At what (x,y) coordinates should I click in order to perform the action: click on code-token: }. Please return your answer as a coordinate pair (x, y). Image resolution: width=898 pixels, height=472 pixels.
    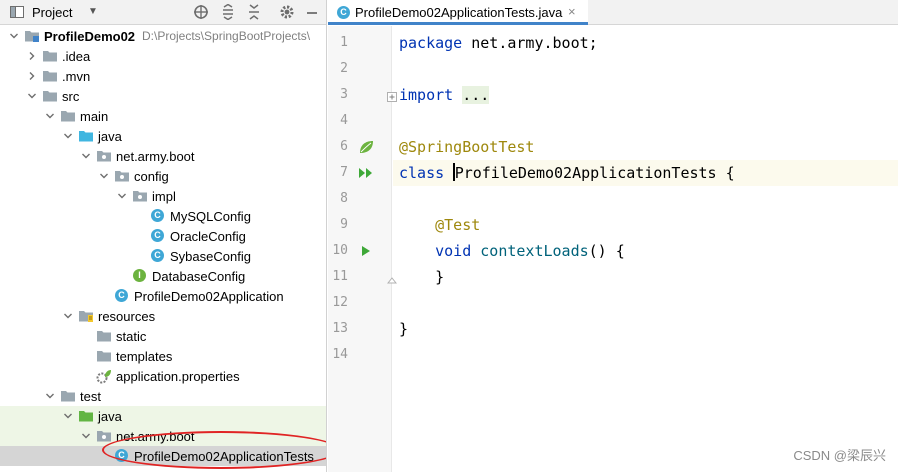
    Looking at the image, I should click on (404, 329).